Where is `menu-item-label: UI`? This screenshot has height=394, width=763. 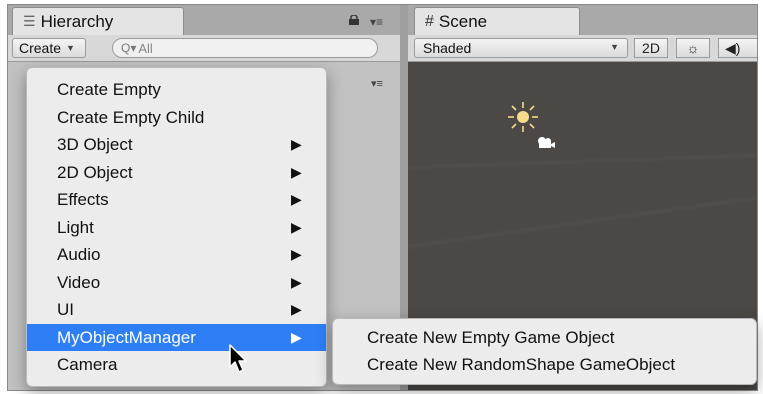
menu-item-label: UI is located at coordinates (65, 309).